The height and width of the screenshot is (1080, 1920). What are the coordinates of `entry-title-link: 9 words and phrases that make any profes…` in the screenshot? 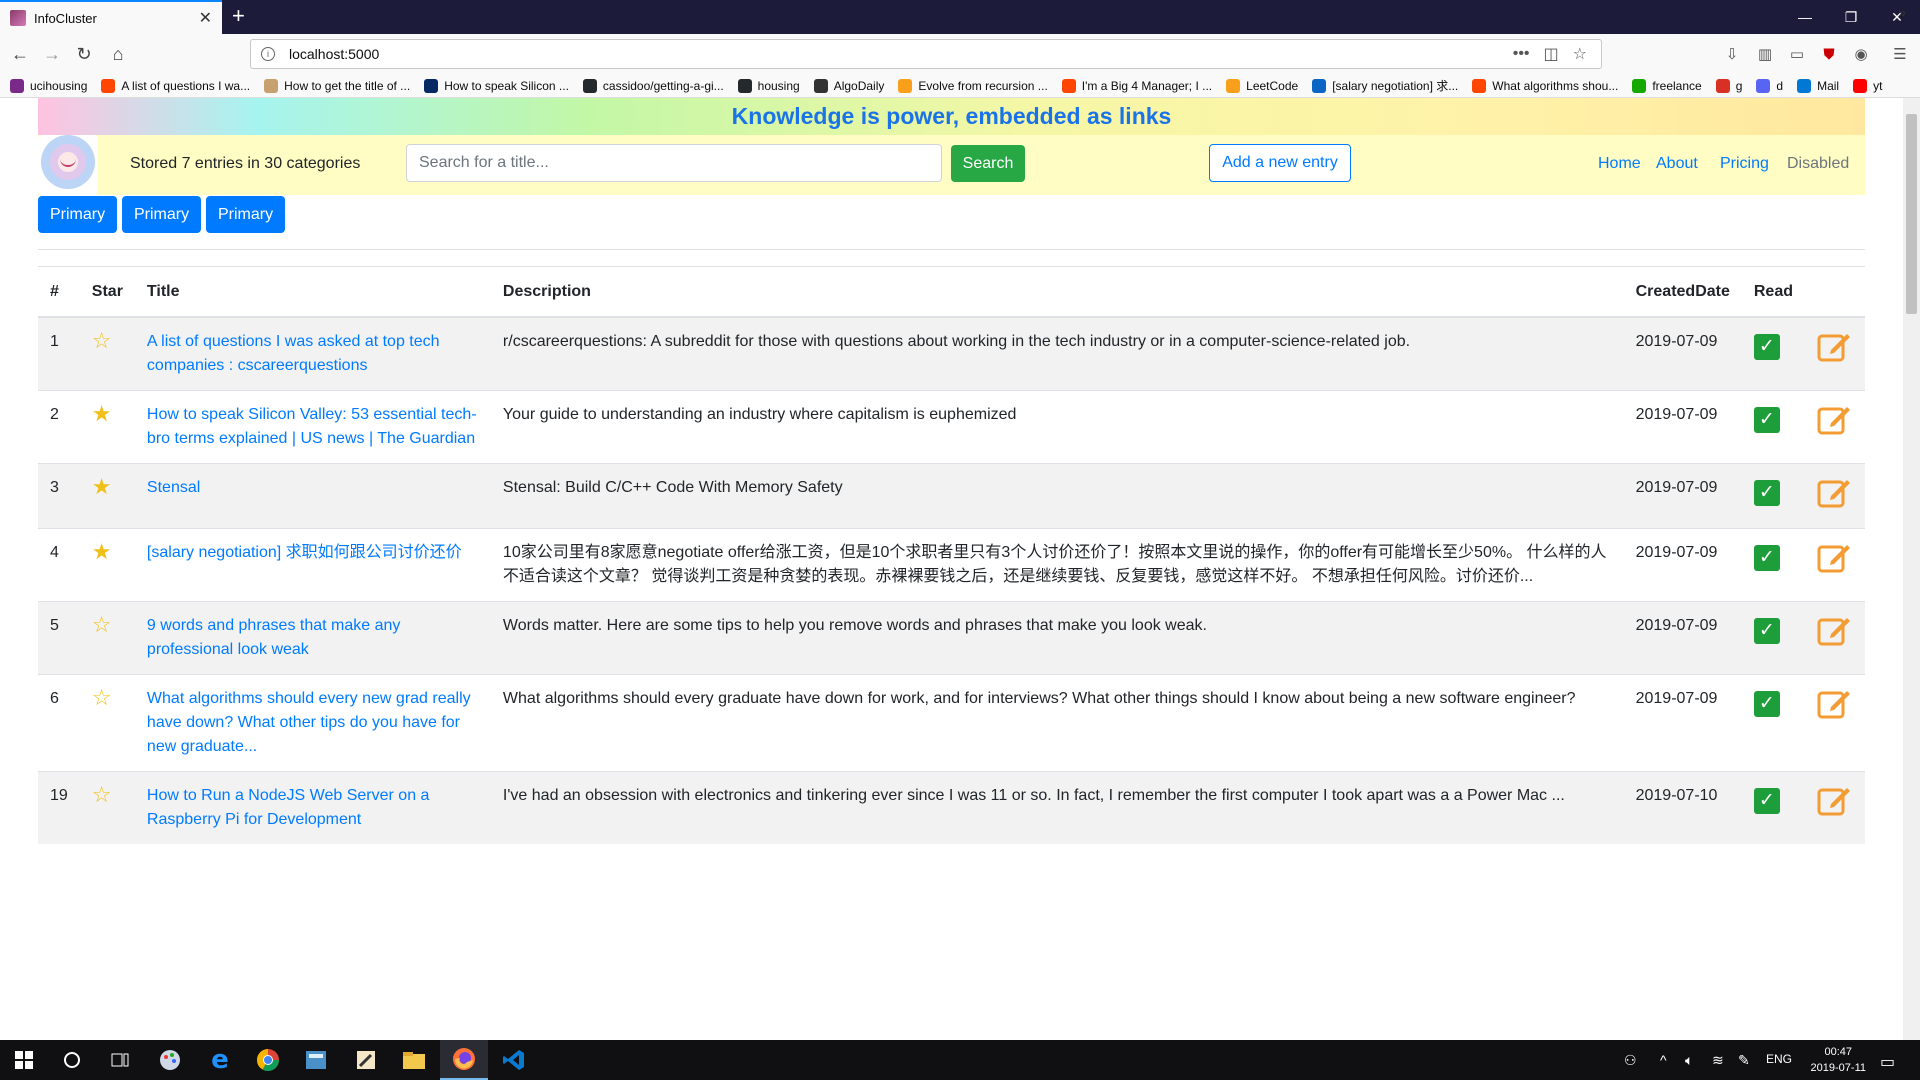 It's located at (273, 637).